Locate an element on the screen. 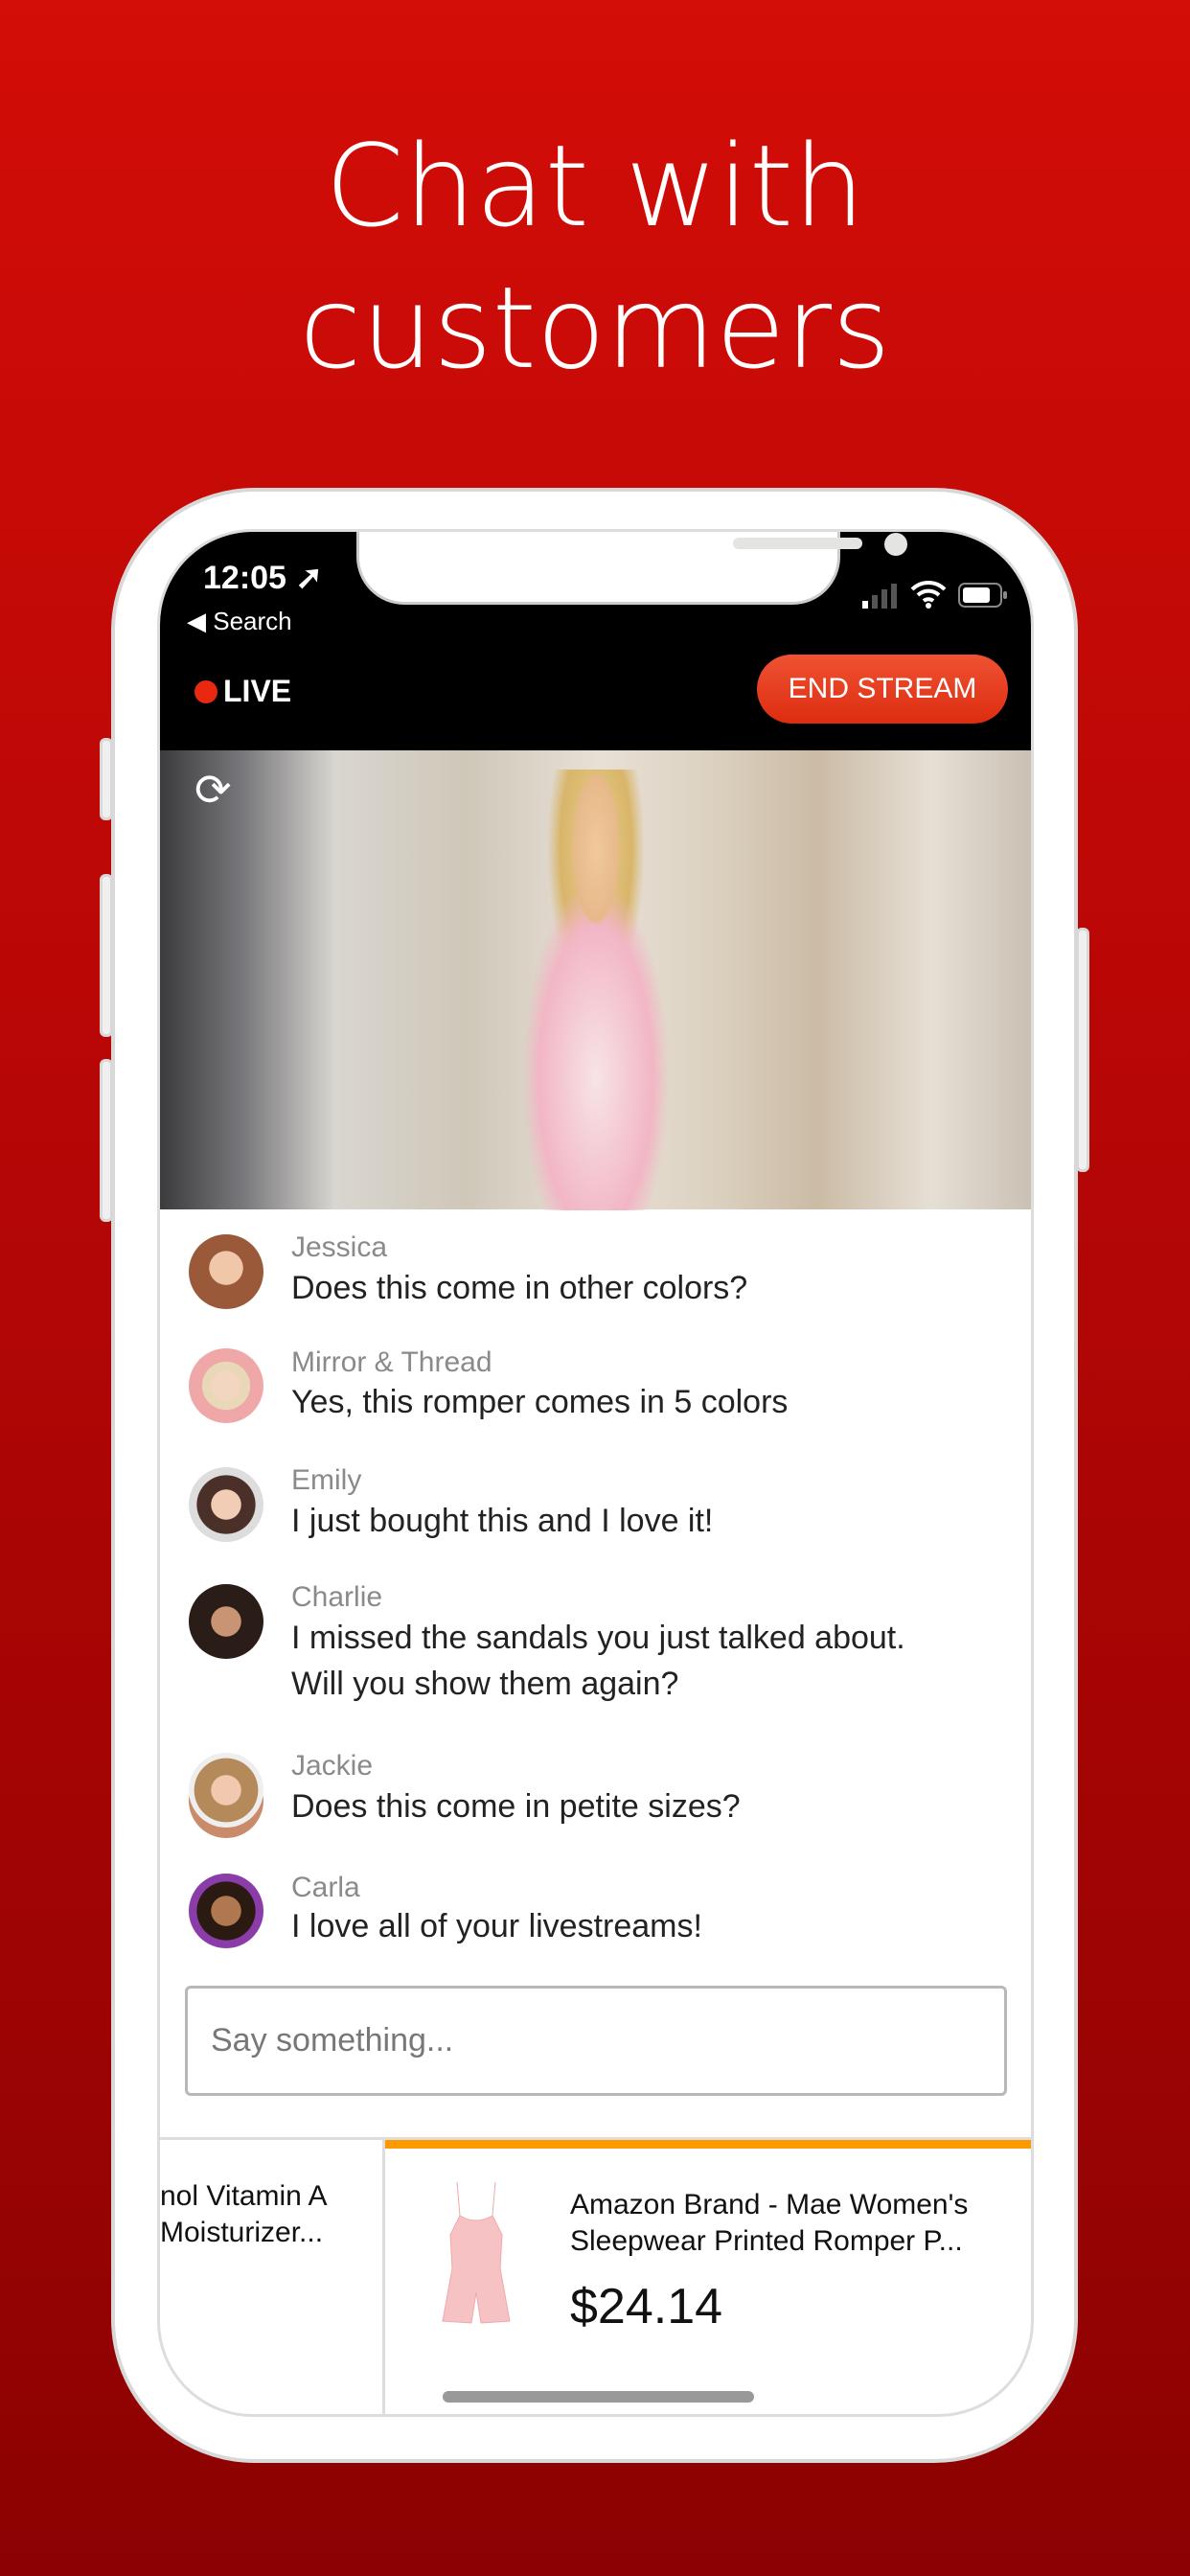 The height and width of the screenshot is (2576, 1190). back-to-search: ◀ Search is located at coordinates (240, 621).